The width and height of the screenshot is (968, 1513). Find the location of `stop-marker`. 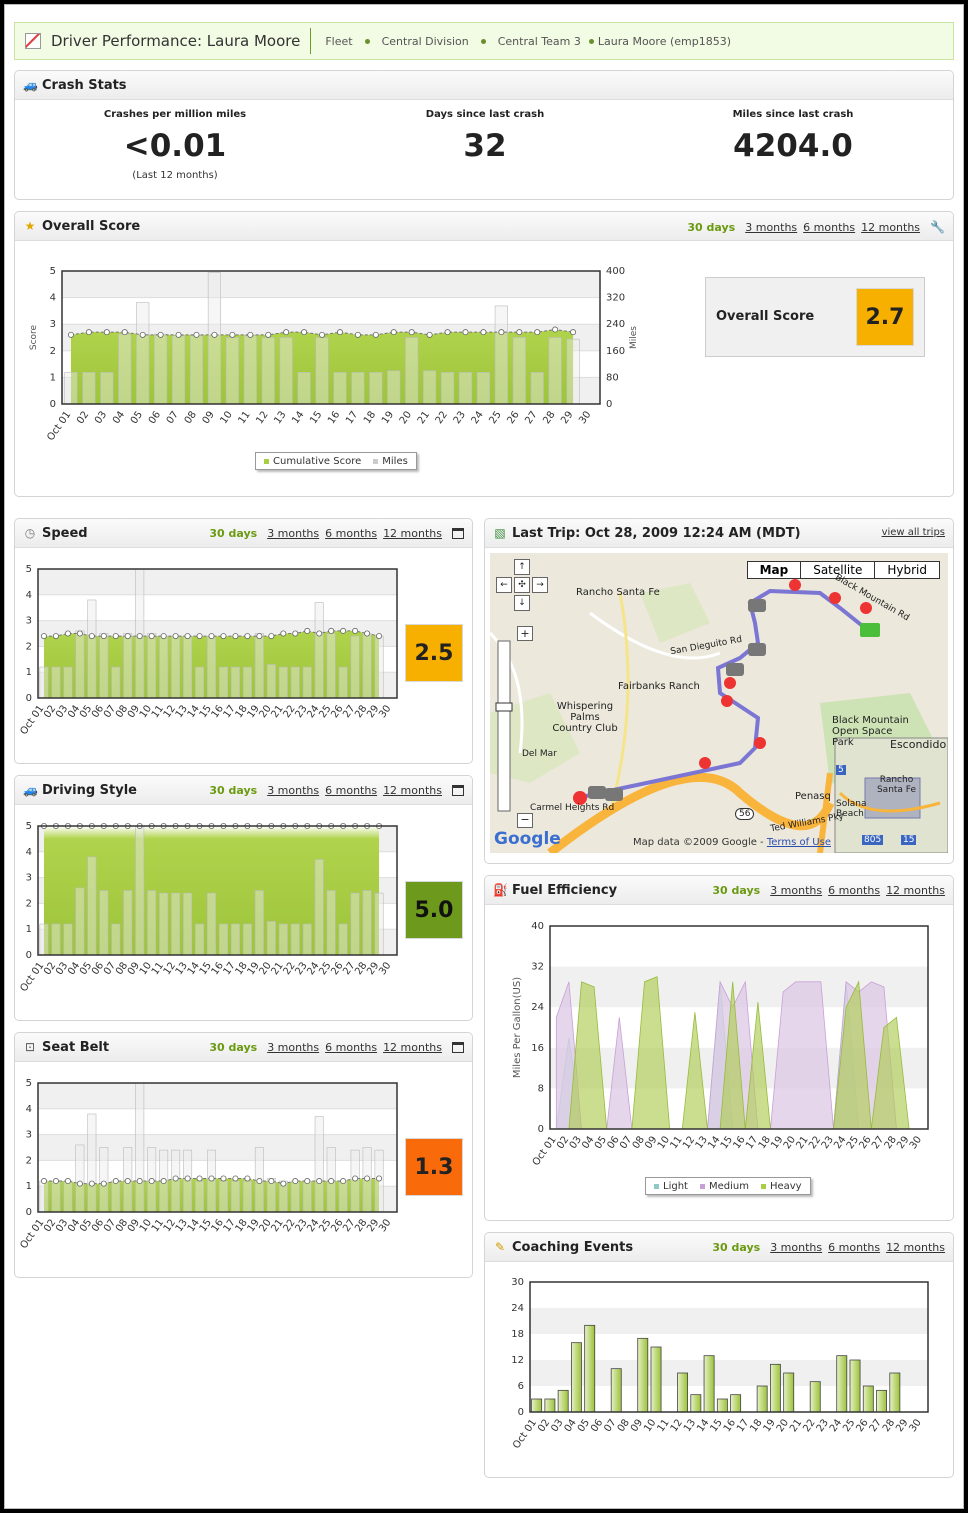

stop-marker is located at coordinates (757, 649).